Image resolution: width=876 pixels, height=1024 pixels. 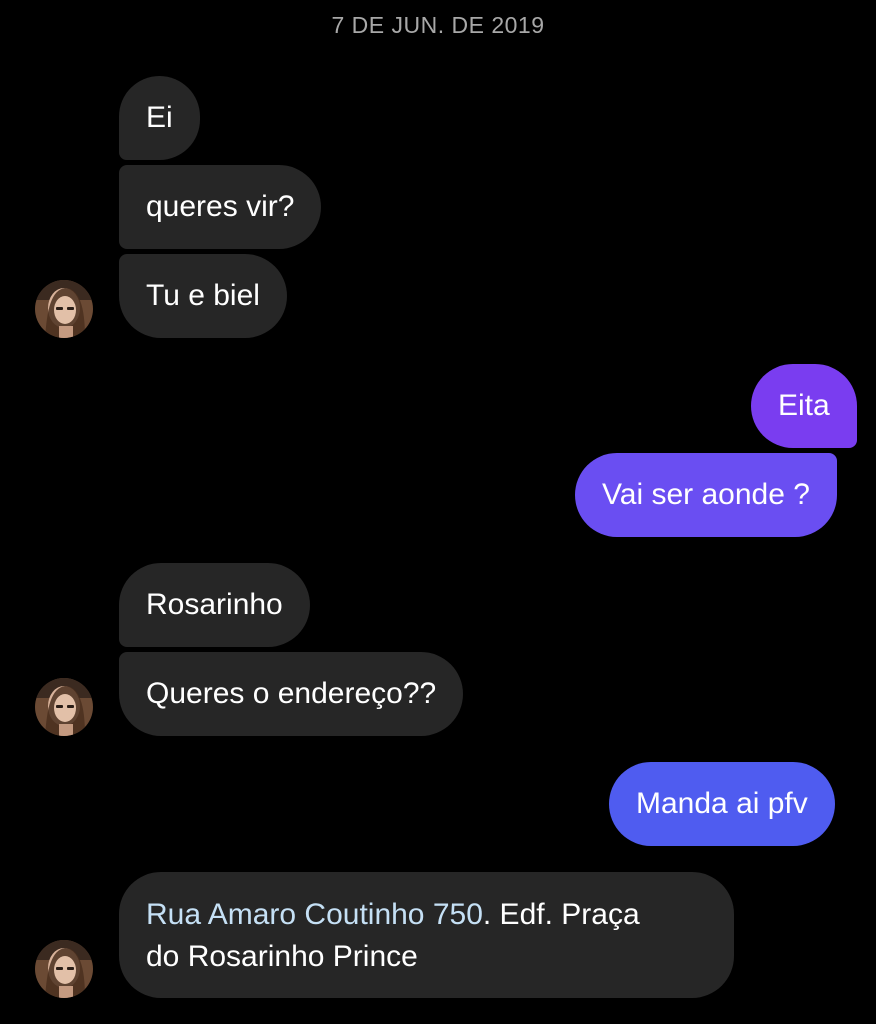 What do you see at coordinates (282, 956) in the screenshot?
I see `message-text: do Rosarinho Prince` at bounding box center [282, 956].